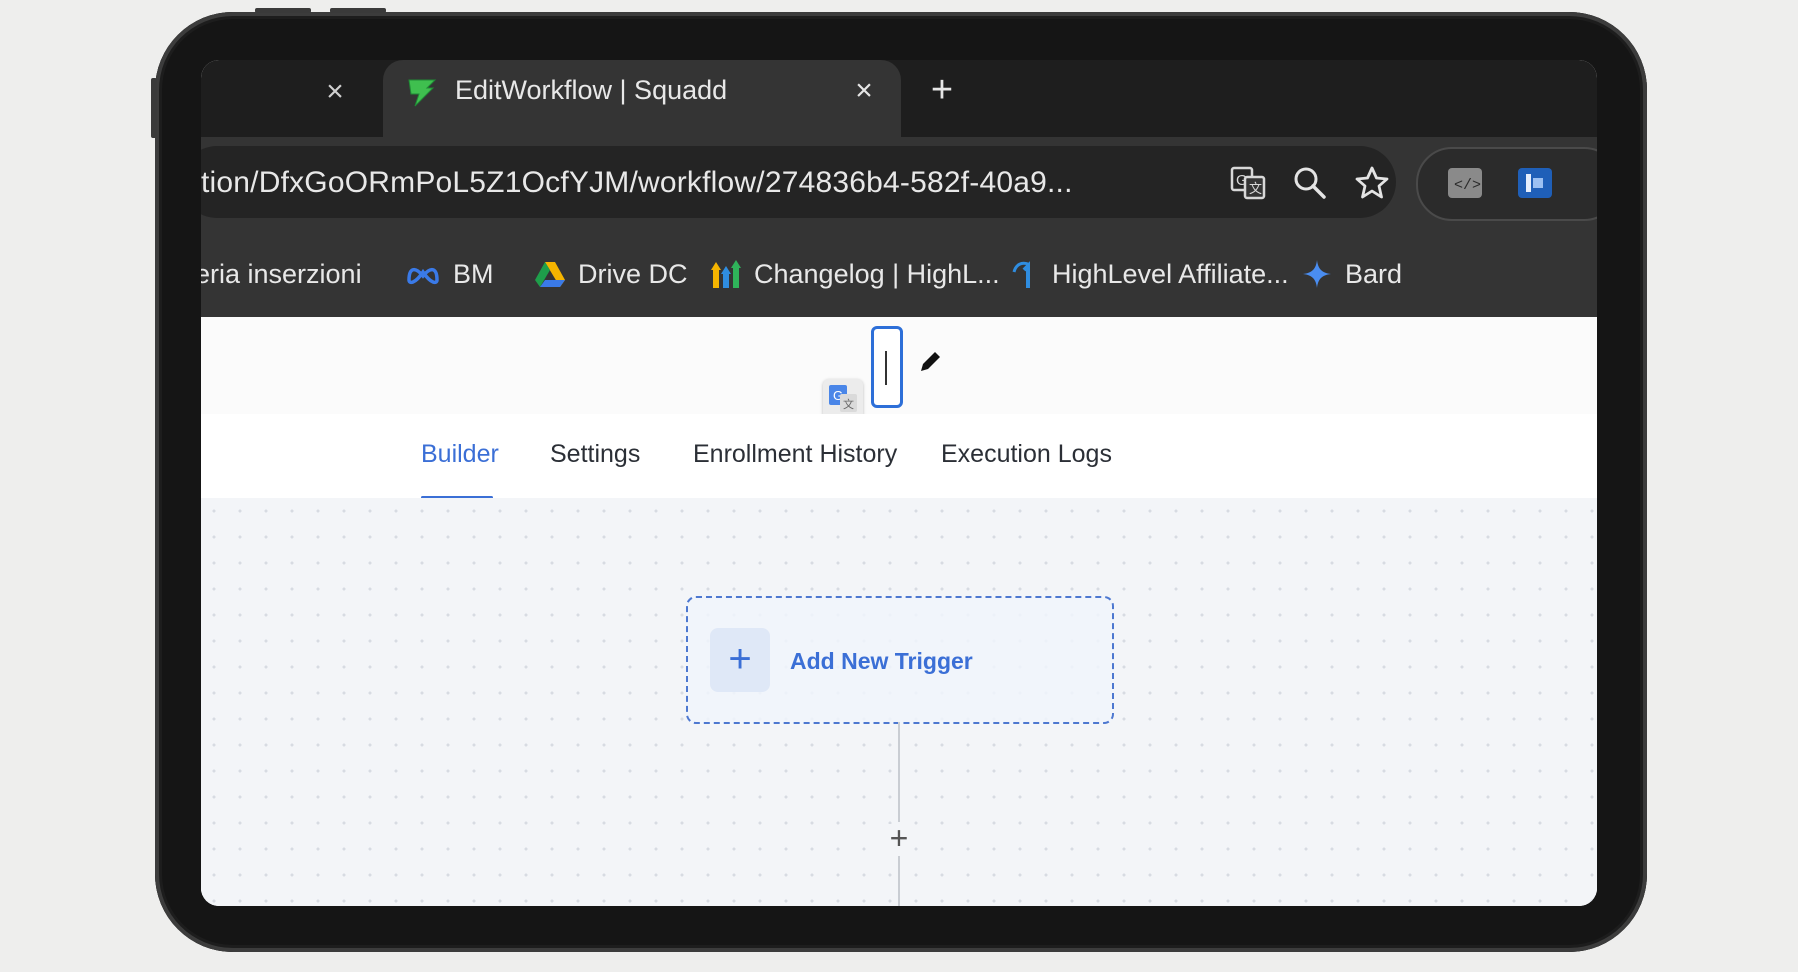 This screenshot has width=1798, height=972. What do you see at coordinates (1248, 183) in the screenshot?
I see `translate-icon: G 文` at bounding box center [1248, 183].